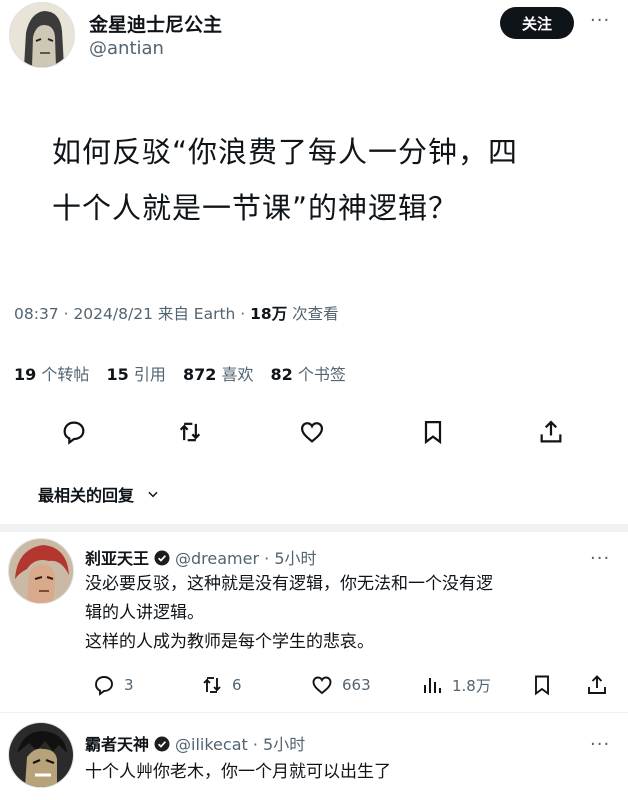 Image resolution: width=628 pixels, height=800 pixels. I want to click on post-text: 如何反驳“你浪费了每人一分钟，四 十个人就是一节课”的神逻辑？, so click(322, 180).